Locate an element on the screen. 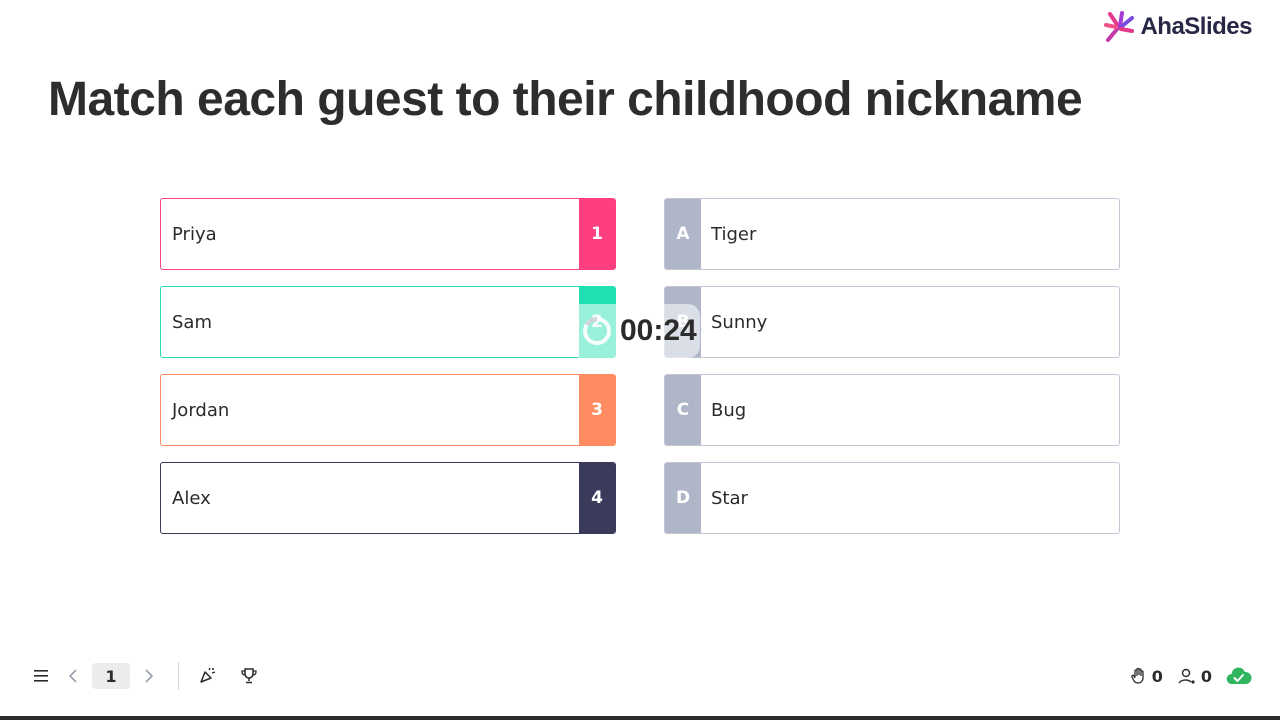  presenter-controls: 1 is located at coordinates (151, 676).